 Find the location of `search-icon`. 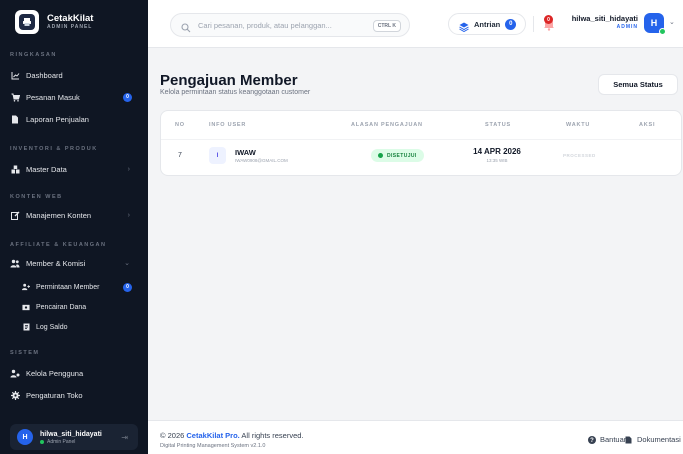

search-icon is located at coordinates (186, 26).